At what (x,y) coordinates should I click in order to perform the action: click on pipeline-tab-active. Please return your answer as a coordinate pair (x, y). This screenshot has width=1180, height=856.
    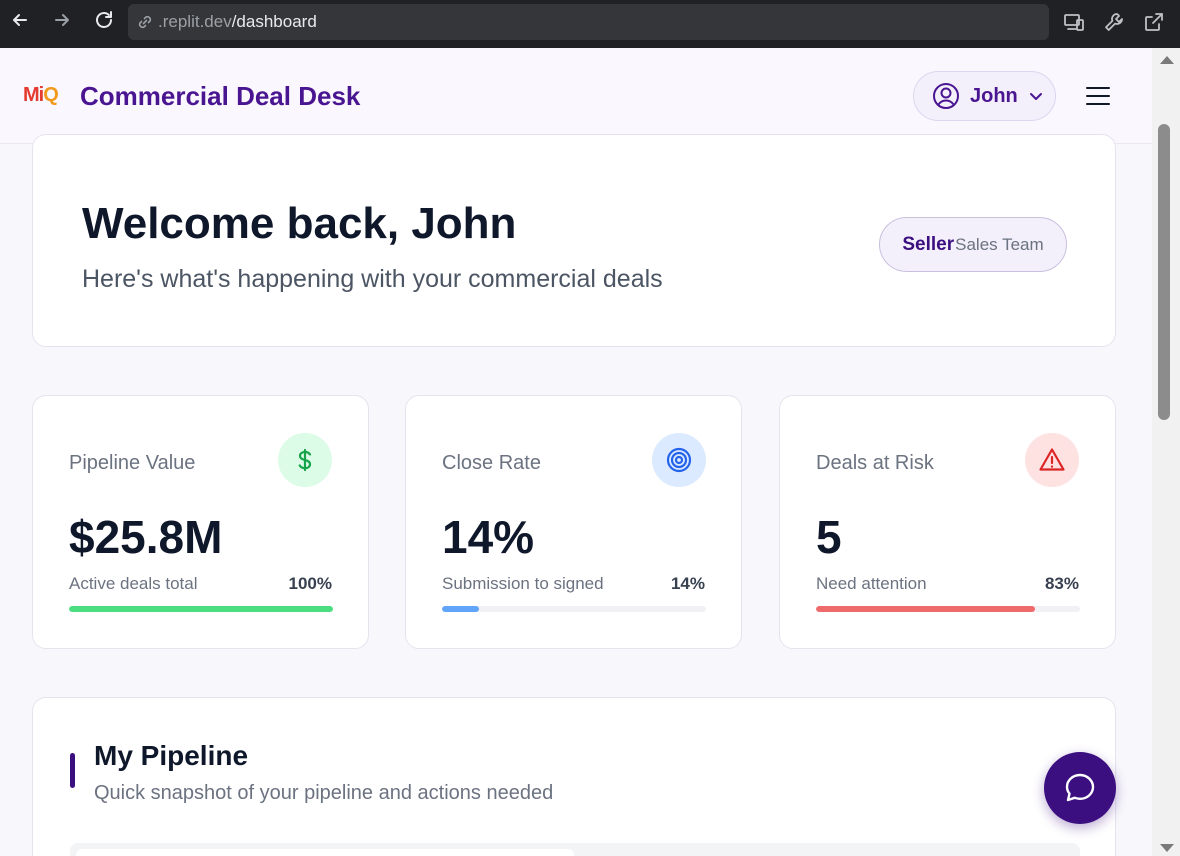
    Looking at the image, I should click on (325, 852).